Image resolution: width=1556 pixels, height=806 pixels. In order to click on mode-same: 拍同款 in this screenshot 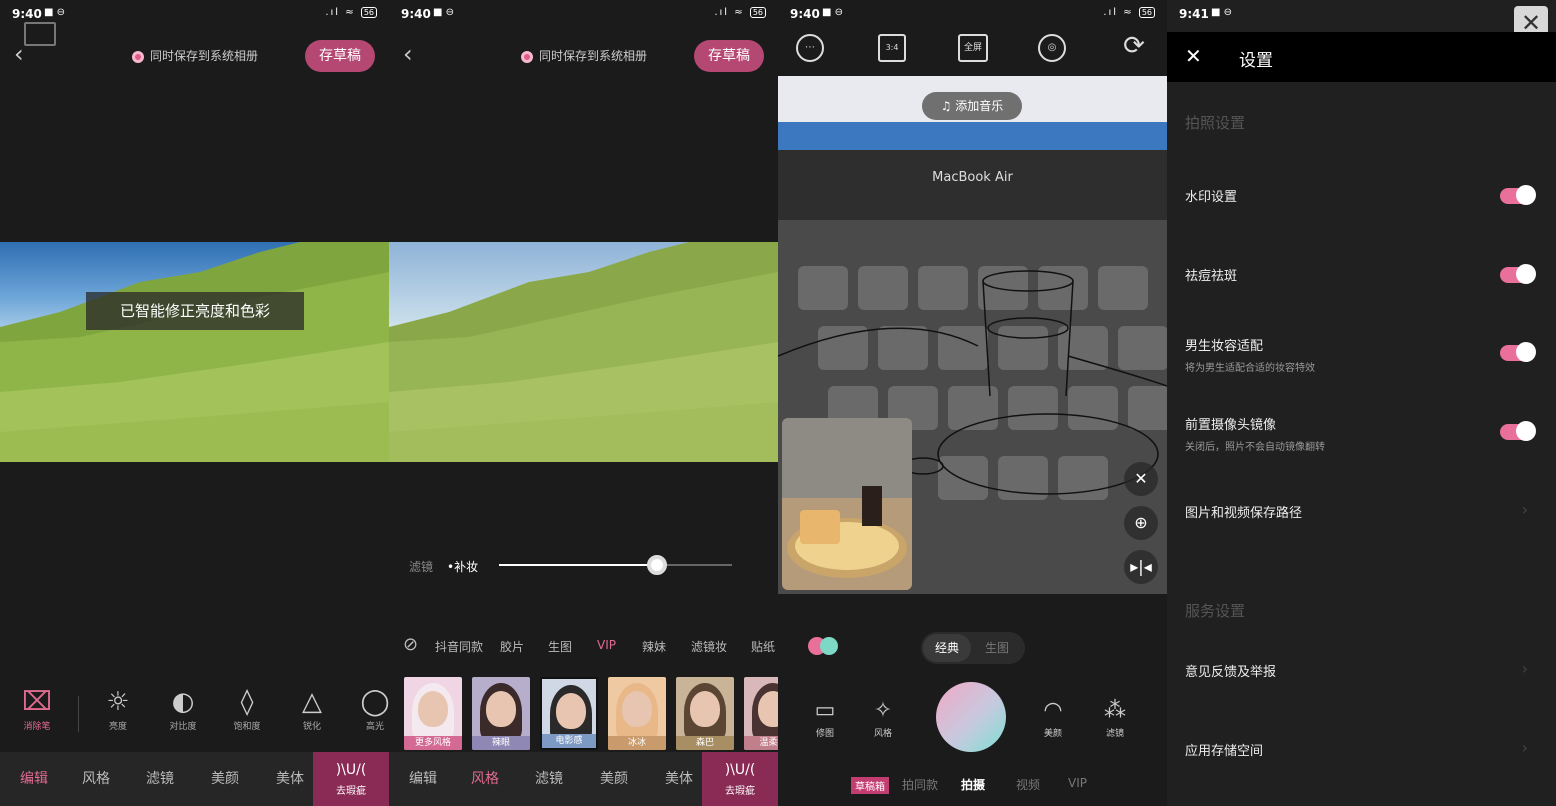, I will do `click(920, 784)`.